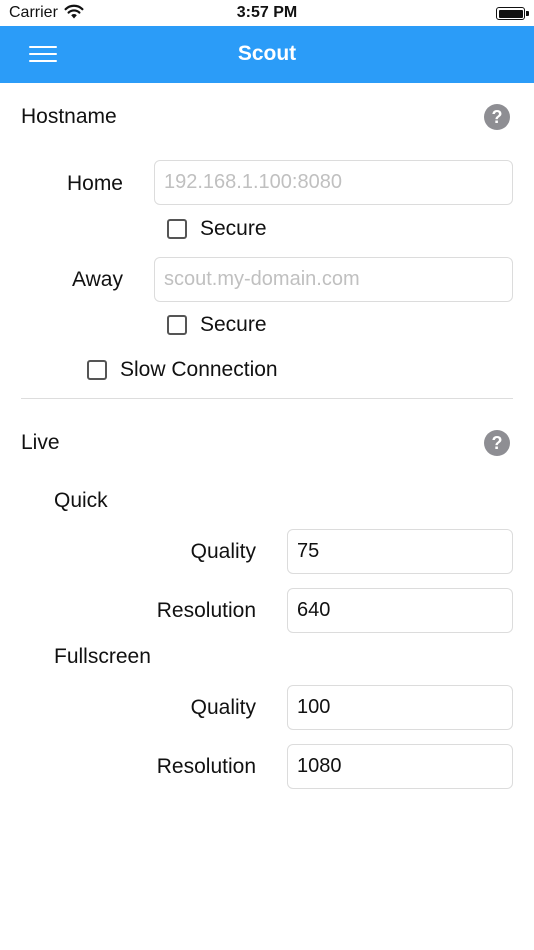 The width and height of the screenshot is (534, 950). Describe the element at coordinates (267, 398) in the screenshot. I see `section-divider` at that location.